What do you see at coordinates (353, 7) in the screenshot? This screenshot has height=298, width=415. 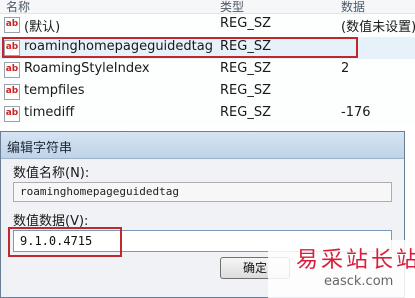 I see `column-header-data: 数据` at bounding box center [353, 7].